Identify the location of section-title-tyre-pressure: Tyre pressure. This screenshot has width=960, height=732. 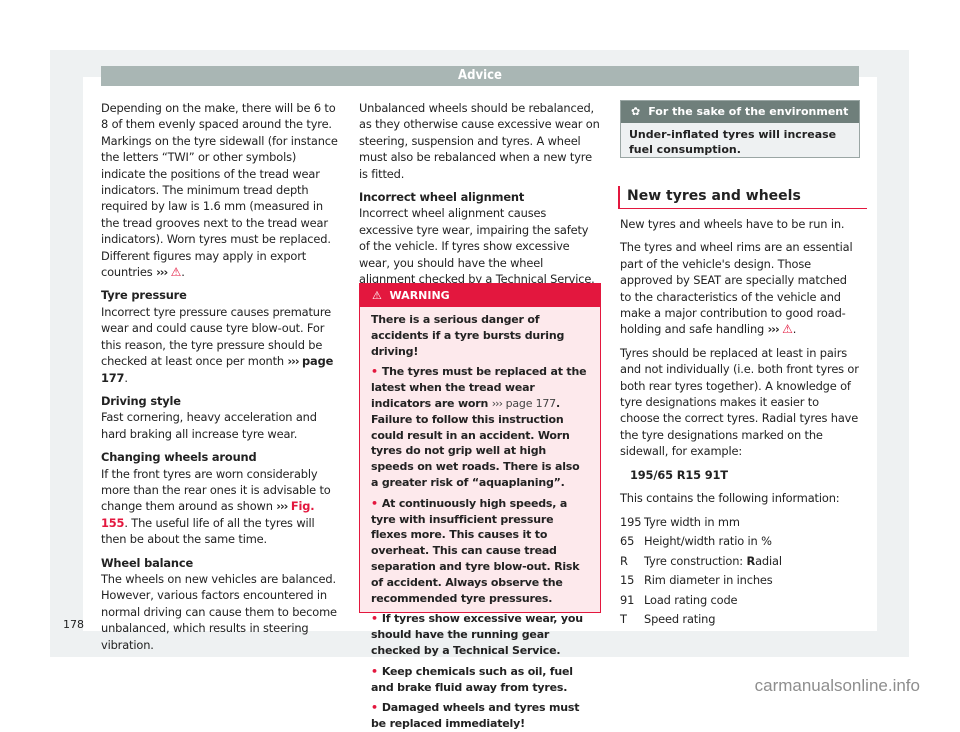
(144, 295).